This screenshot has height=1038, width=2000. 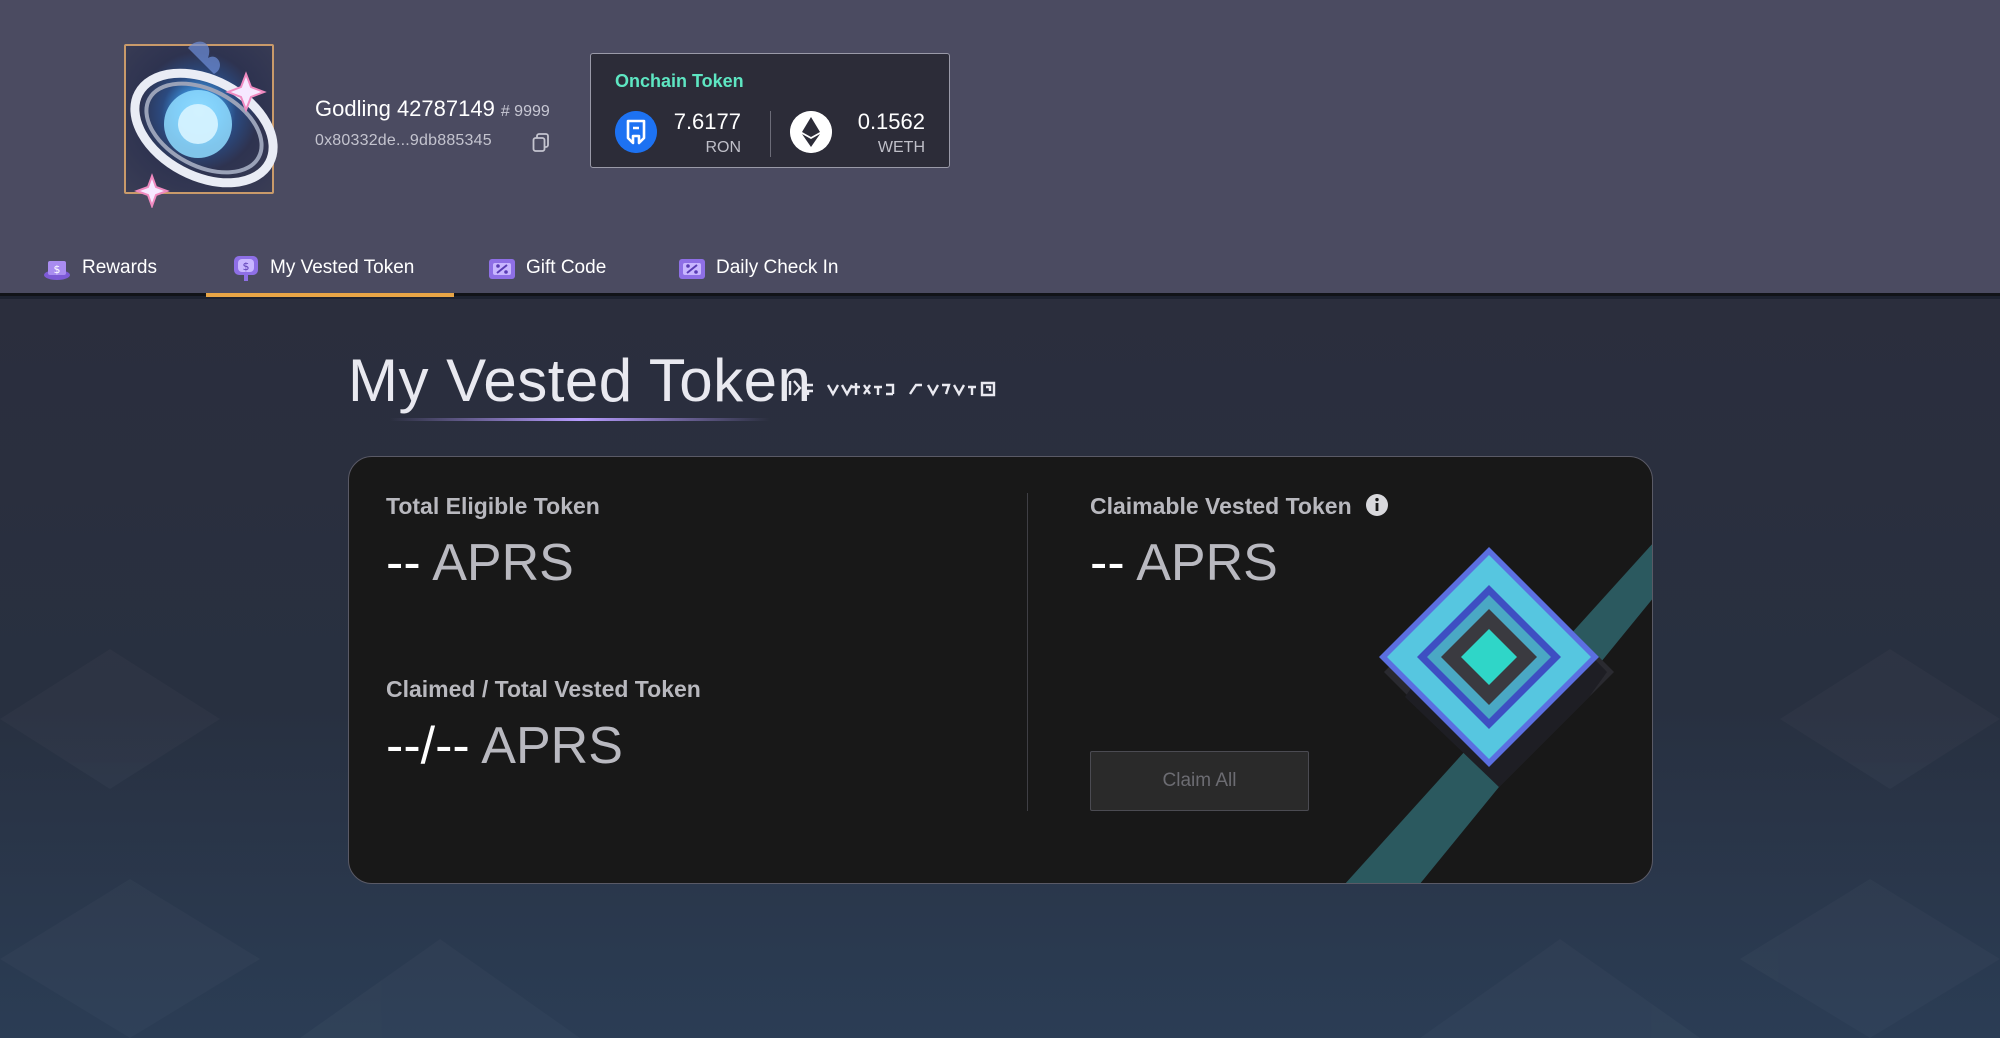 I want to click on info-icon, so click(x=1377, y=505).